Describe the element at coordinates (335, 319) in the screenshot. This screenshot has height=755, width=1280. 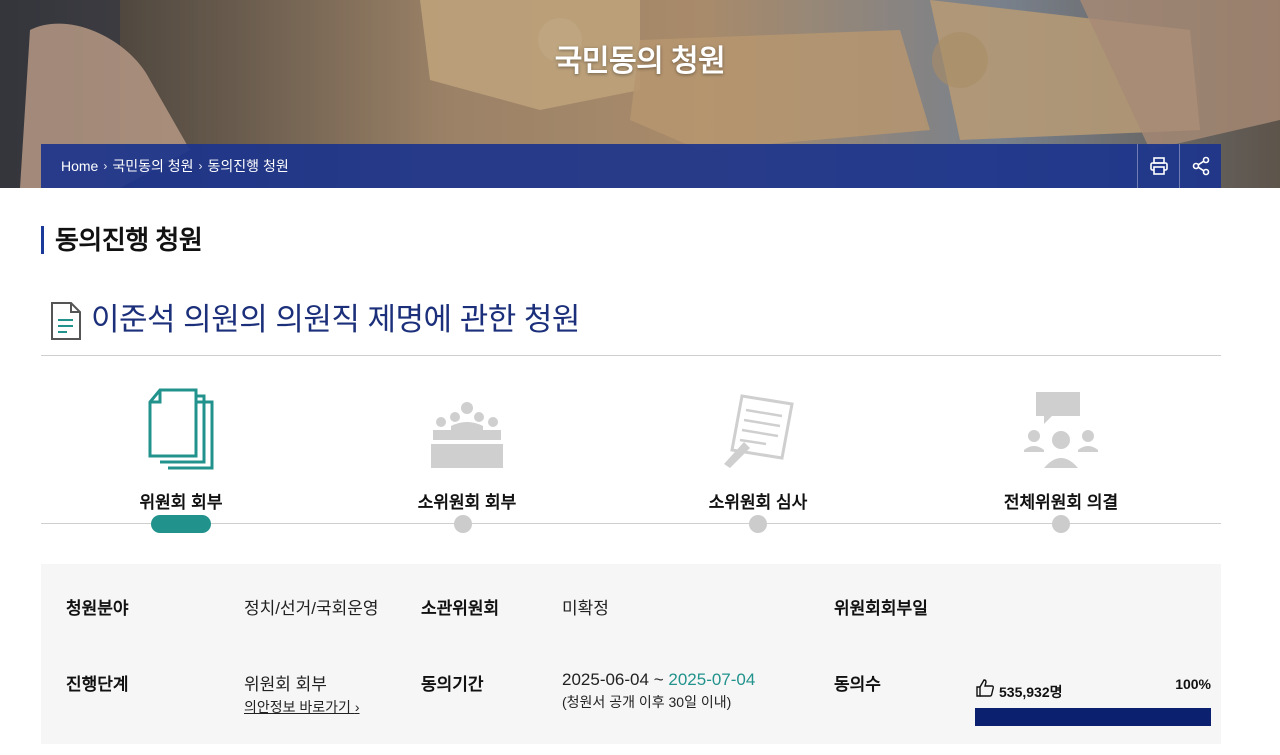
I see `petition-title: 이준석 의원의 의원직 제명에 관한 청원` at that location.